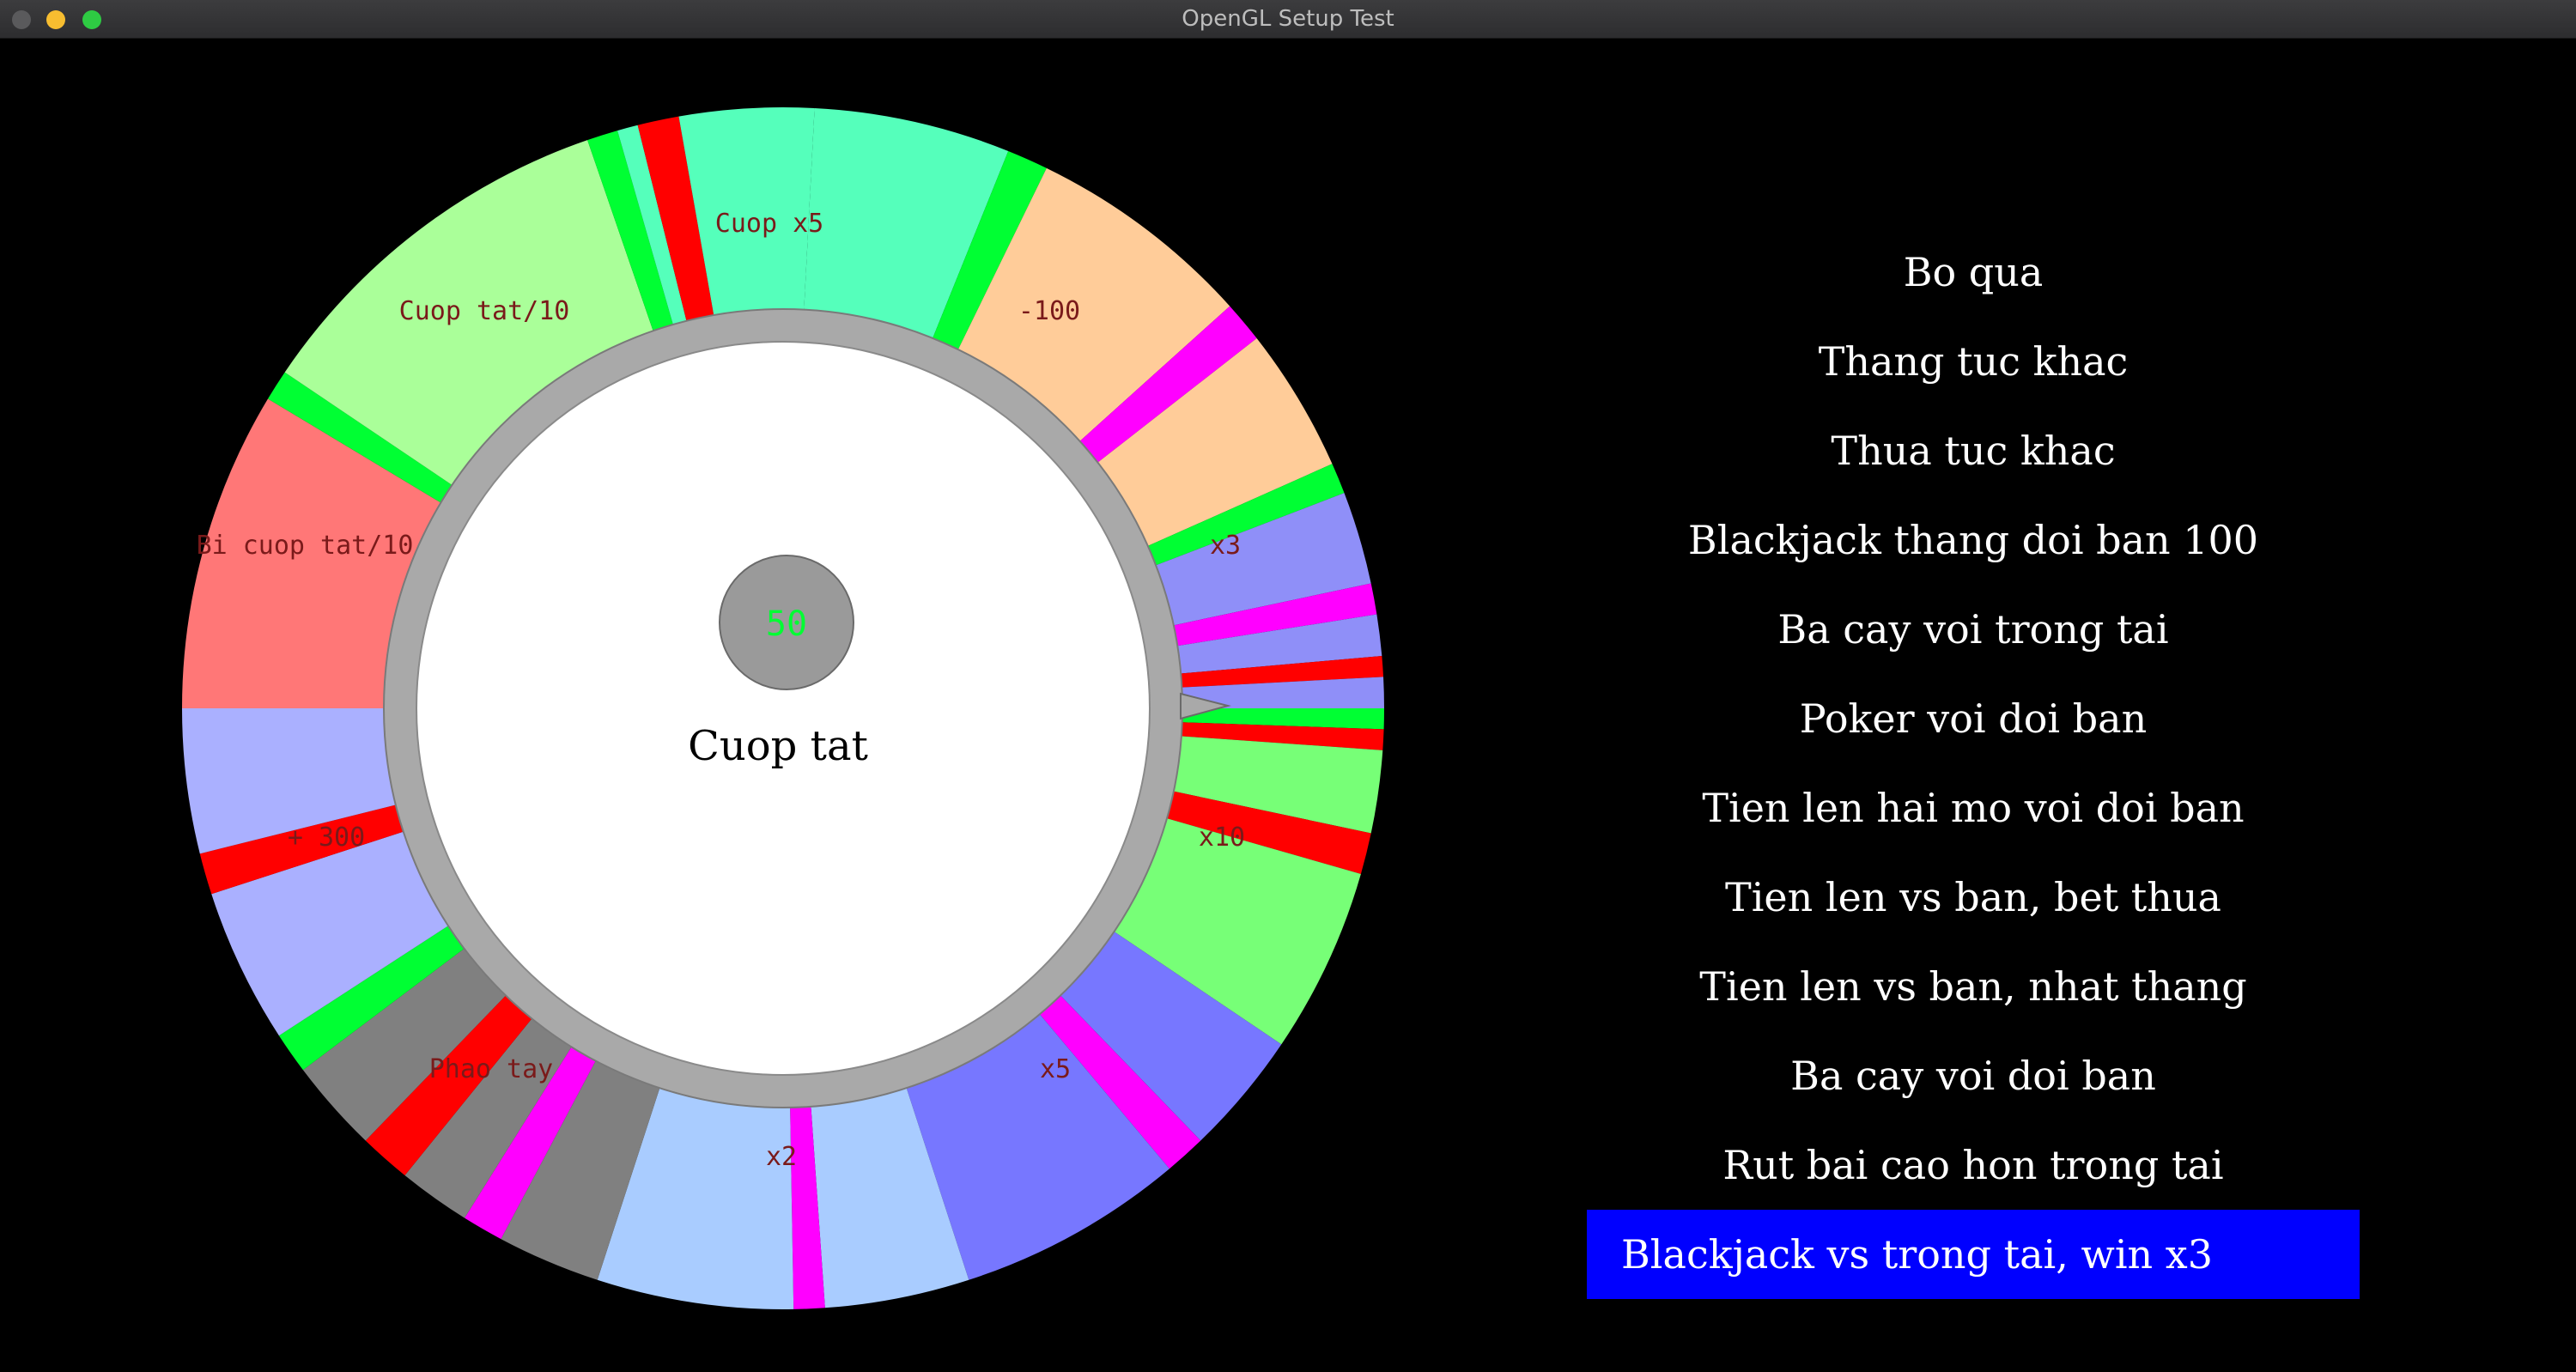 Image resolution: width=2576 pixels, height=1372 pixels. I want to click on menu-item-thua-tuc-khac: Thua tuc khac, so click(1974, 450).